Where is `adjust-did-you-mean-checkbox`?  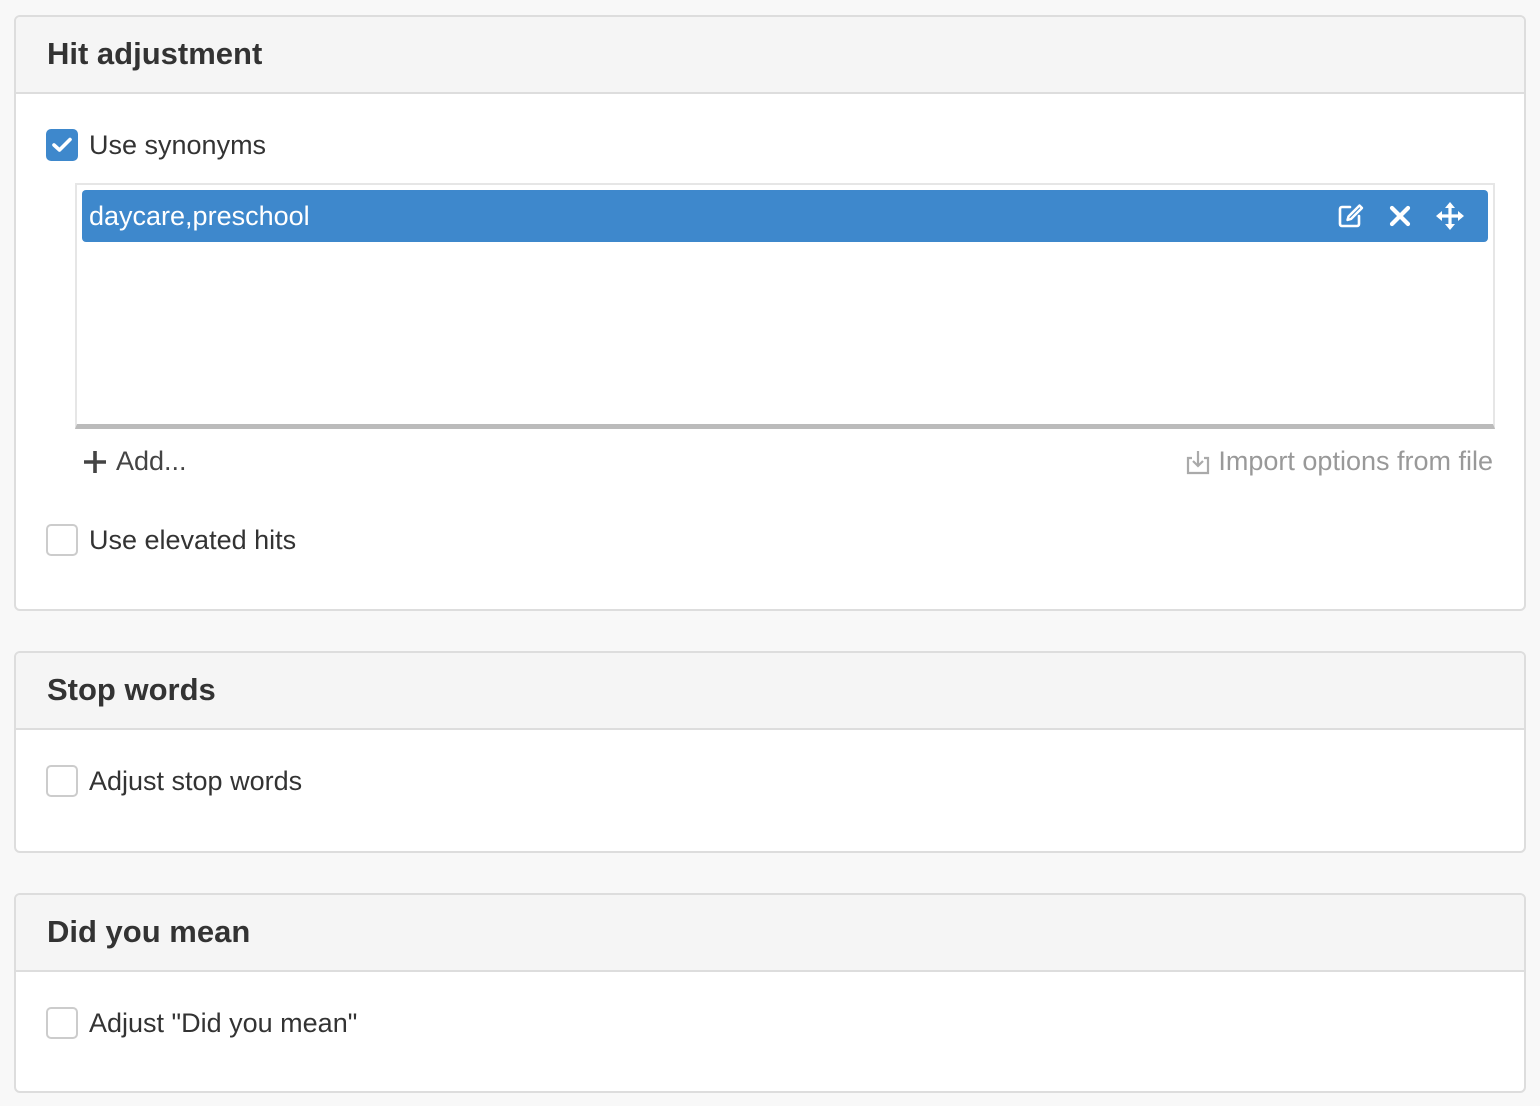
adjust-did-you-mean-checkbox is located at coordinates (62, 1023).